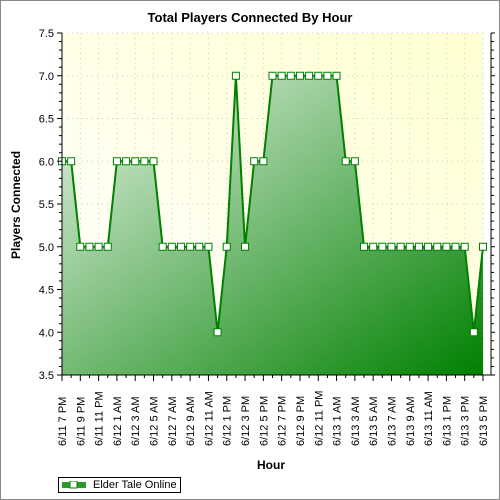  I want to click on y-tick-label: 5.0, so click(46, 248).